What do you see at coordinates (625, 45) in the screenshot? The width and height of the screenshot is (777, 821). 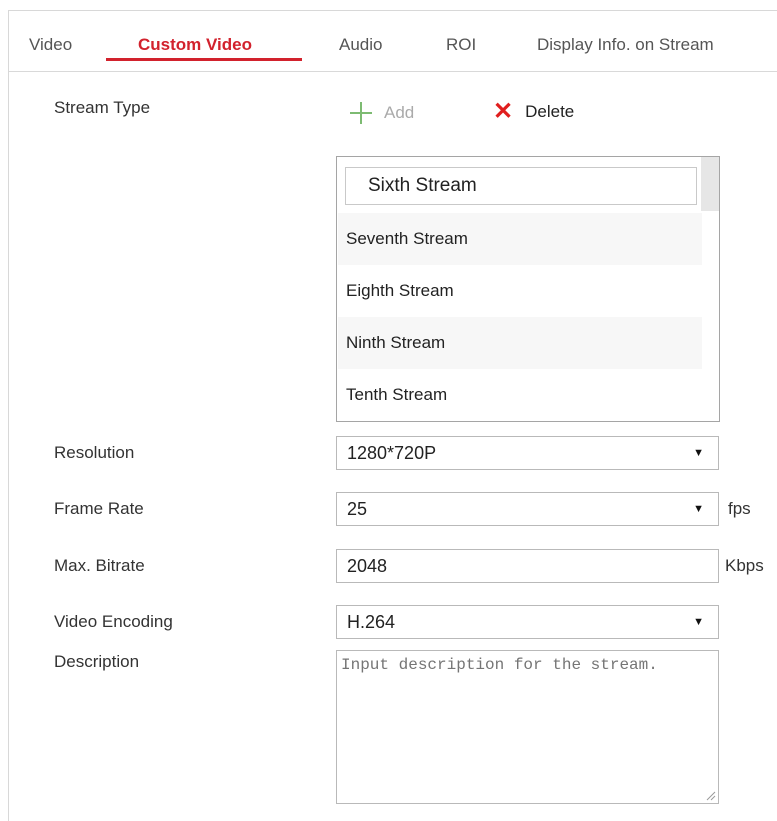 I see `tab-display-info: Display Info. on Stream` at bounding box center [625, 45].